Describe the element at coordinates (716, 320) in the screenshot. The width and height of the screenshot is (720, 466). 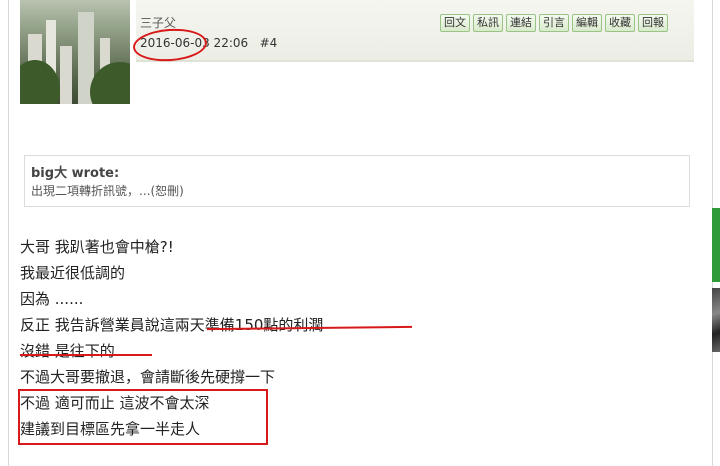
I see `side-ad-thumbnail` at that location.